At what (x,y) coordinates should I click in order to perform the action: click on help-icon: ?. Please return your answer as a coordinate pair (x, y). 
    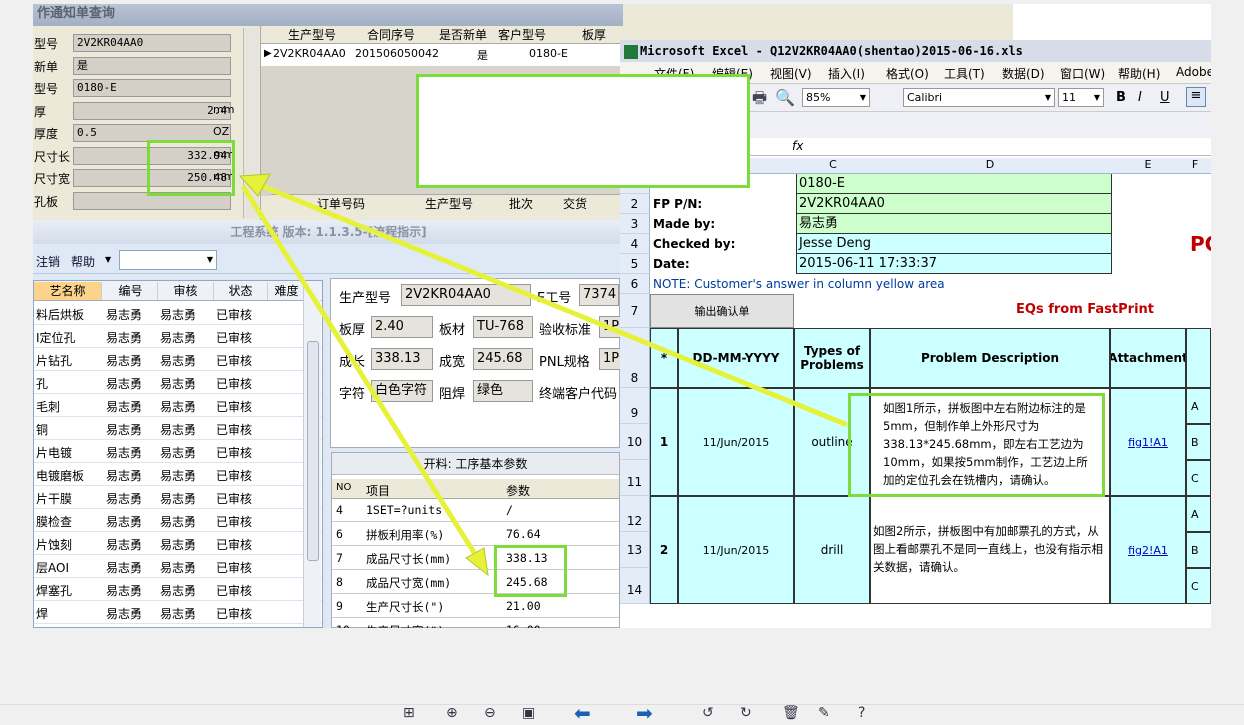
    Looking at the image, I should click on (861, 713).